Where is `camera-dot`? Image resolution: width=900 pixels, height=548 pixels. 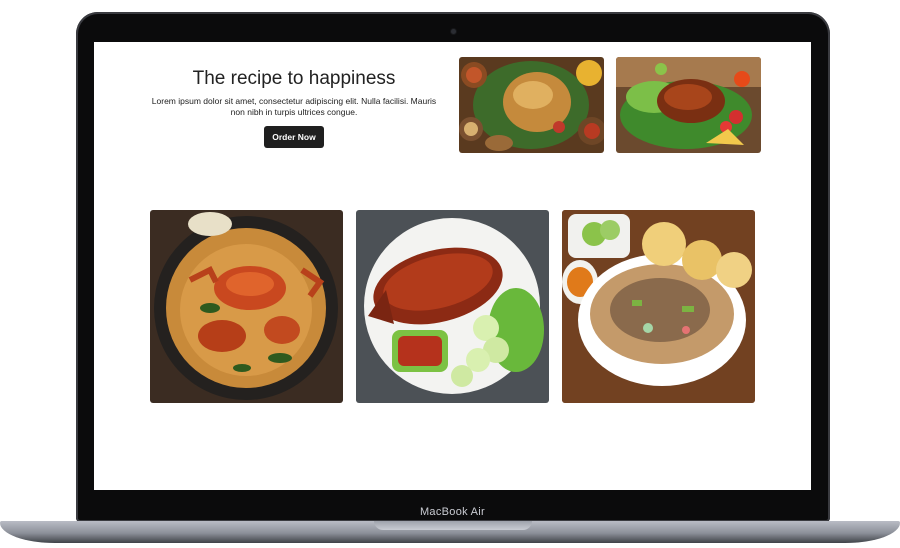 camera-dot is located at coordinates (453, 31).